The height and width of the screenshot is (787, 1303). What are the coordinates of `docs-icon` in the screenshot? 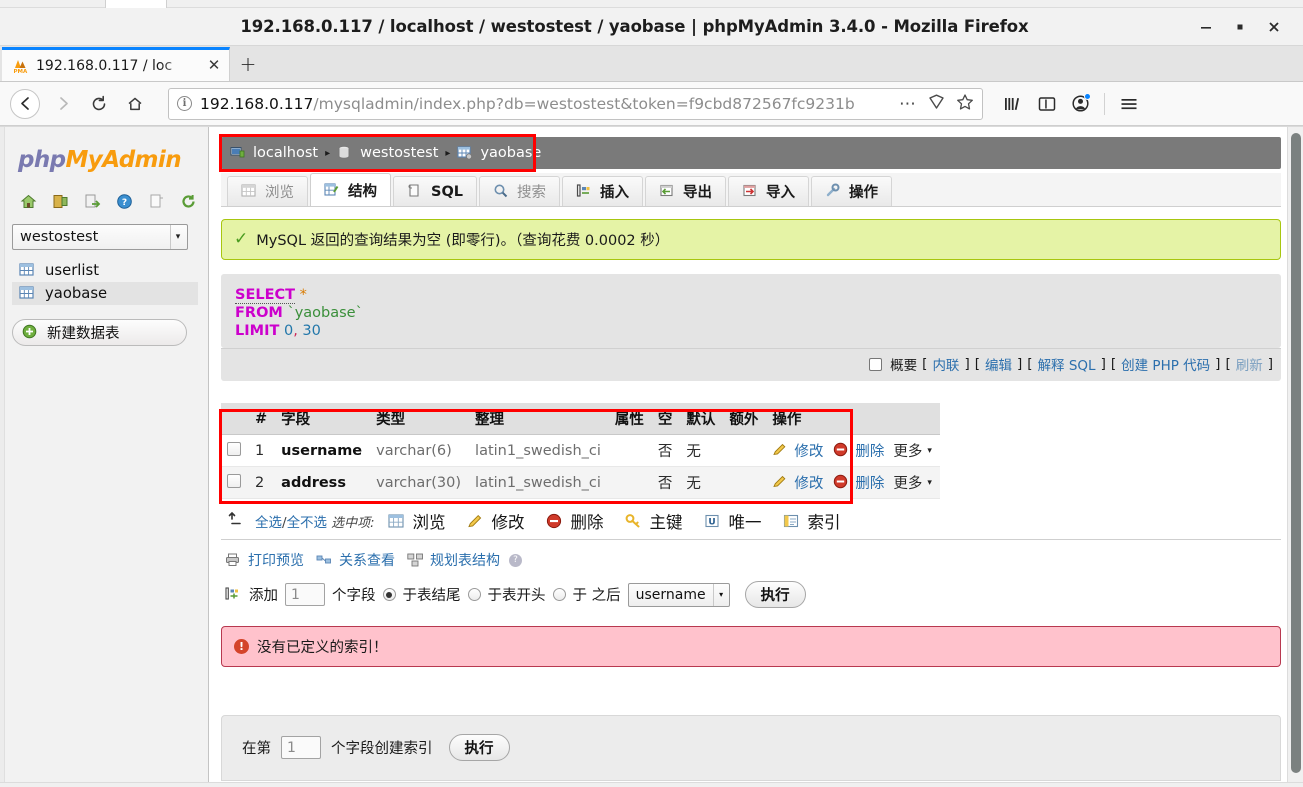 It's located at (156, 201).